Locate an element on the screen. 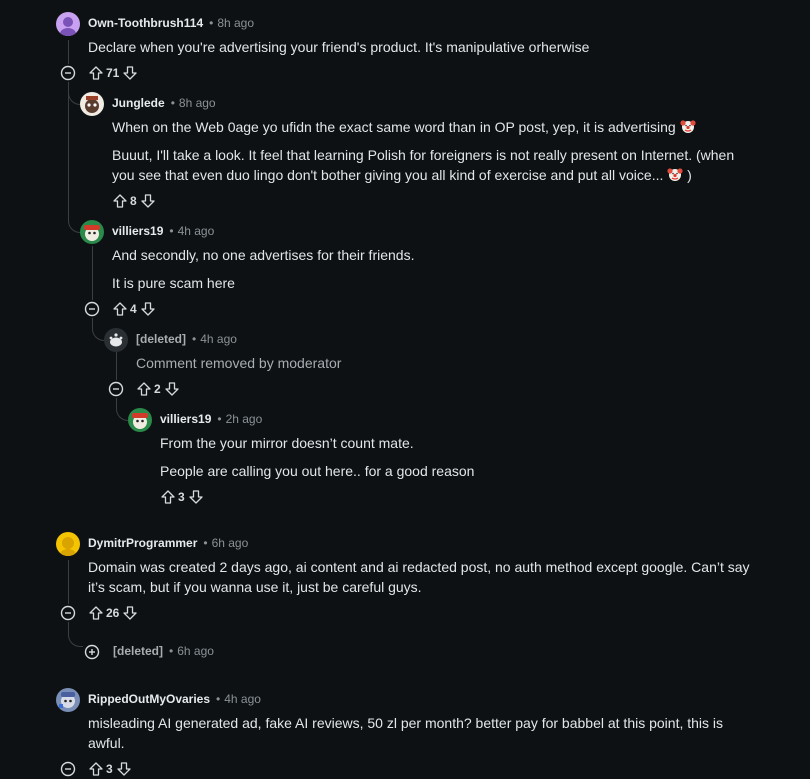  thread-line-root1-children is located at coordinates (68, 152).